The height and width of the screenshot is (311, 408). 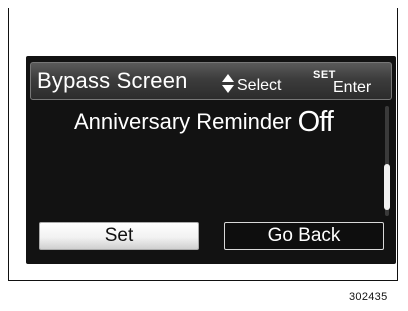 I want to click on scrollbar-thumb, so click(x=387, y=187).